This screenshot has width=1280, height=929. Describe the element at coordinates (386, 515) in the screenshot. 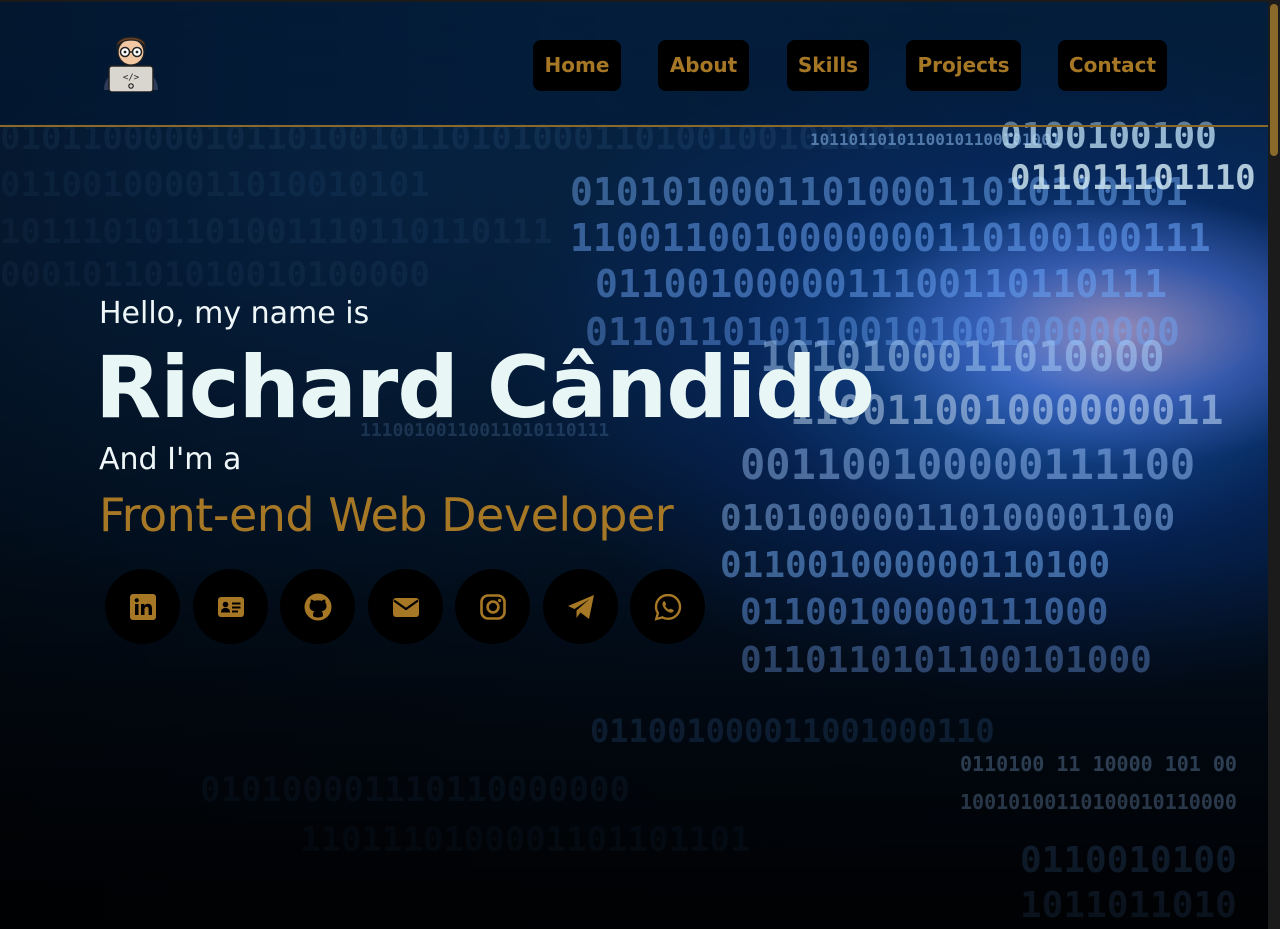

I see `hero-role: Front-end Web Developer` at that location.